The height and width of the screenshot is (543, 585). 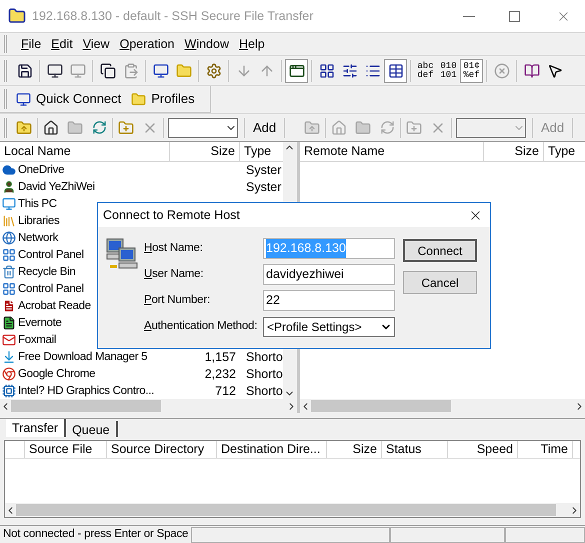 What do you see at coordinates (174, 274) in the screenshot?
I see `field-label: User Name:` at bounding box center [174, 274].